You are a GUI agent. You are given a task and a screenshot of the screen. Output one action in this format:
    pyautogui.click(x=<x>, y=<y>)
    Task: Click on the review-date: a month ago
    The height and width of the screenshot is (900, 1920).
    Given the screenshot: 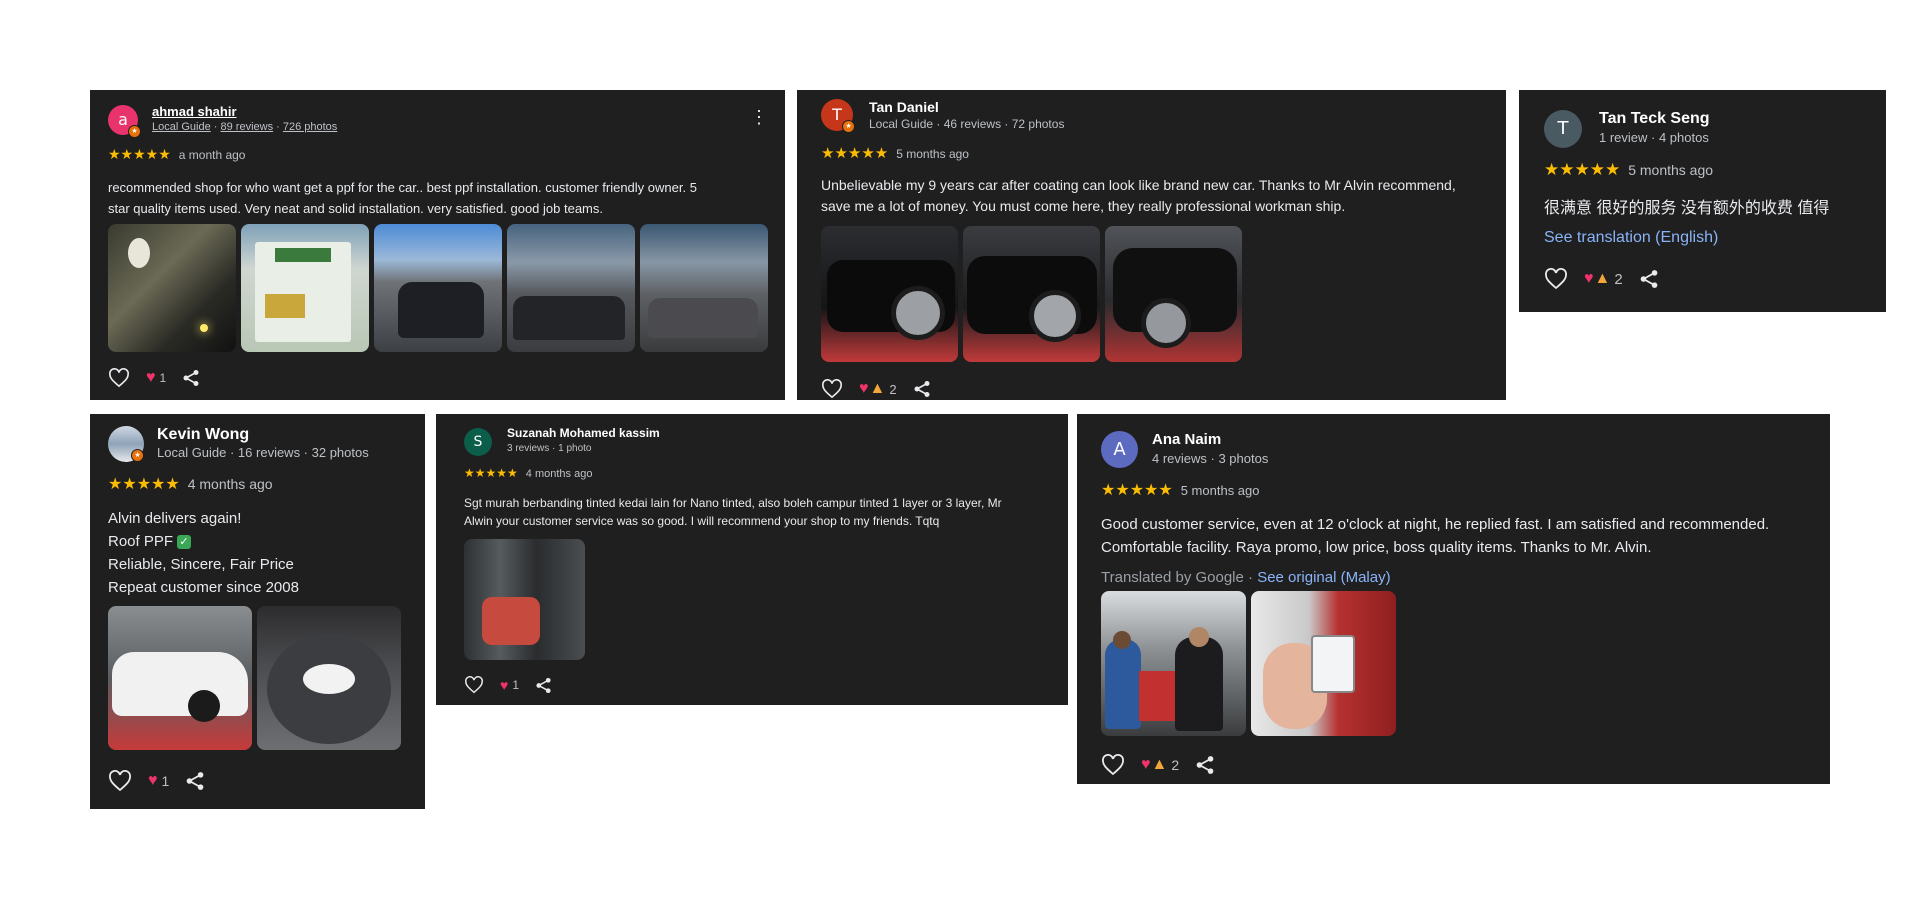 What is the action you would take?
    pyautogui.click(x=212, y=155)
    